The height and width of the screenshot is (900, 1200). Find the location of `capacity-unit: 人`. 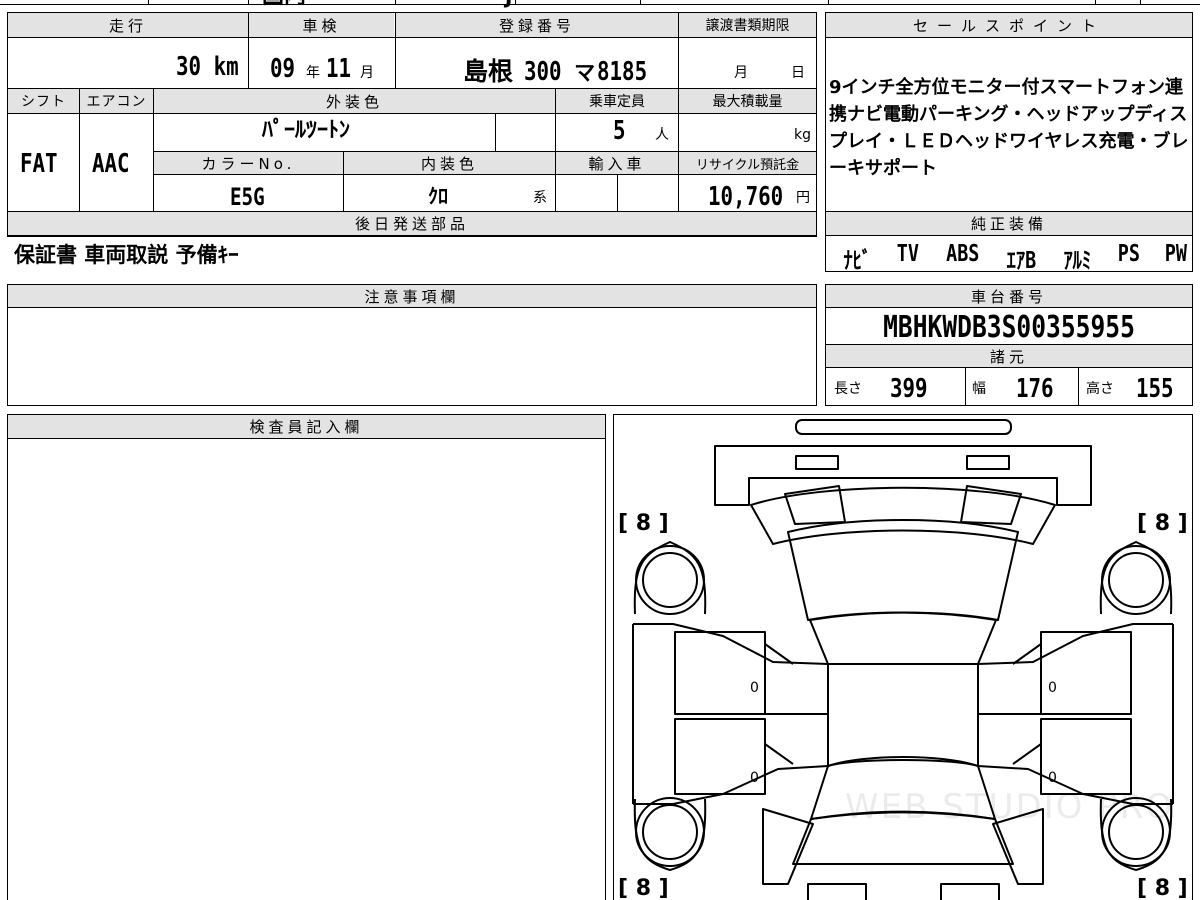

capacity-unit: 人 is located at coordinates (662, 135).